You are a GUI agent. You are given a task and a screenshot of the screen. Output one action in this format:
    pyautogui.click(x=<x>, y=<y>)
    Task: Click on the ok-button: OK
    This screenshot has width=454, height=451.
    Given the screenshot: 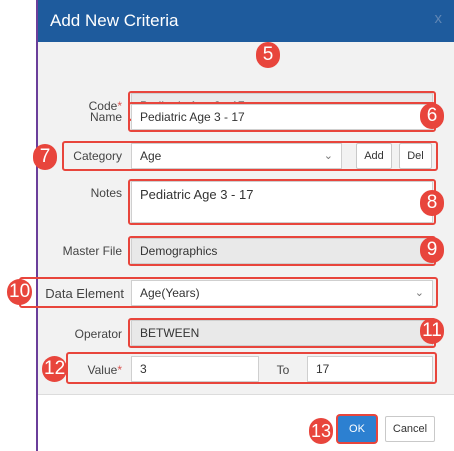 What is the action you would take?
    pyautogui.click(x=357, y=429)
    